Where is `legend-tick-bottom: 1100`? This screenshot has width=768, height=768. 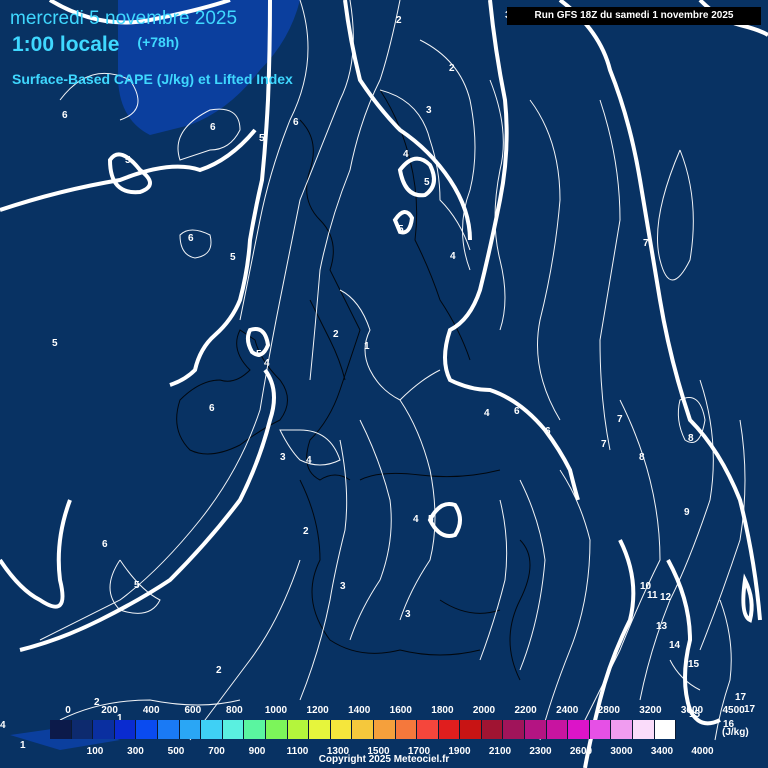 legend-tick-bottom: 1100 is located at coordinates (297, 751).